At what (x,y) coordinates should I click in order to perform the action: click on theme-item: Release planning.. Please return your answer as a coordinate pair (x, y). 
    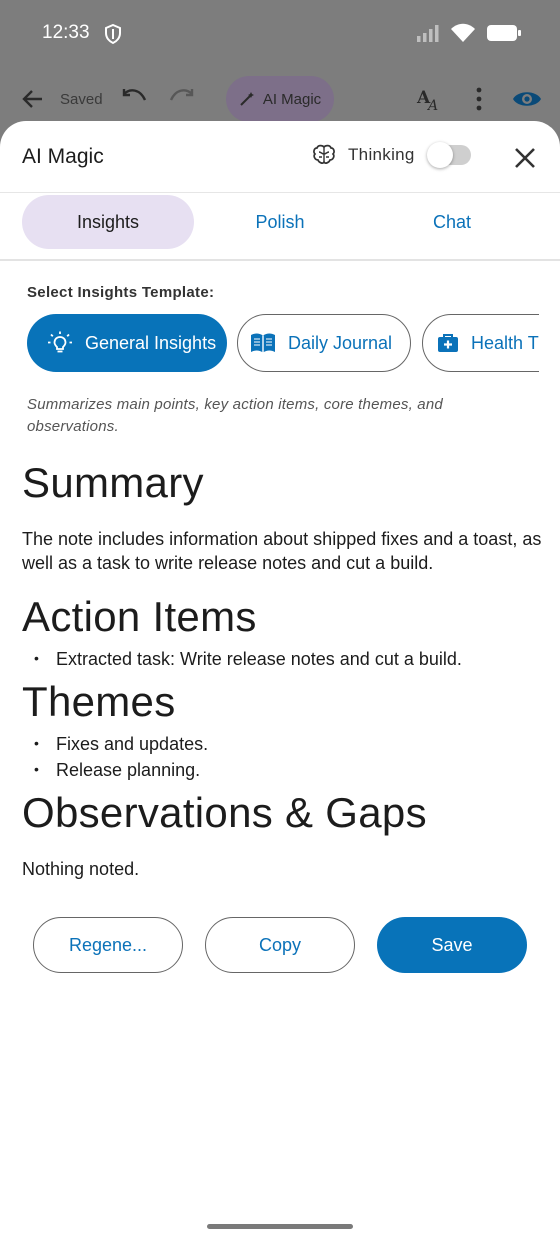
    Looking at the image, I should click on (117, 770).